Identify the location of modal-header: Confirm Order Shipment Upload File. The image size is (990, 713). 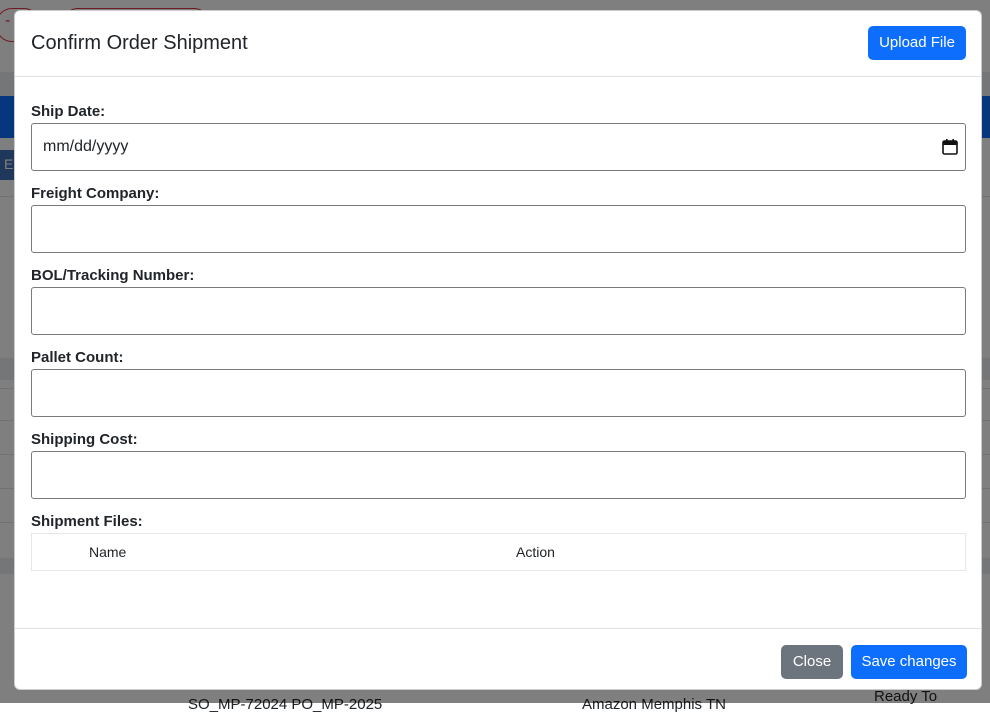
(498, 44).